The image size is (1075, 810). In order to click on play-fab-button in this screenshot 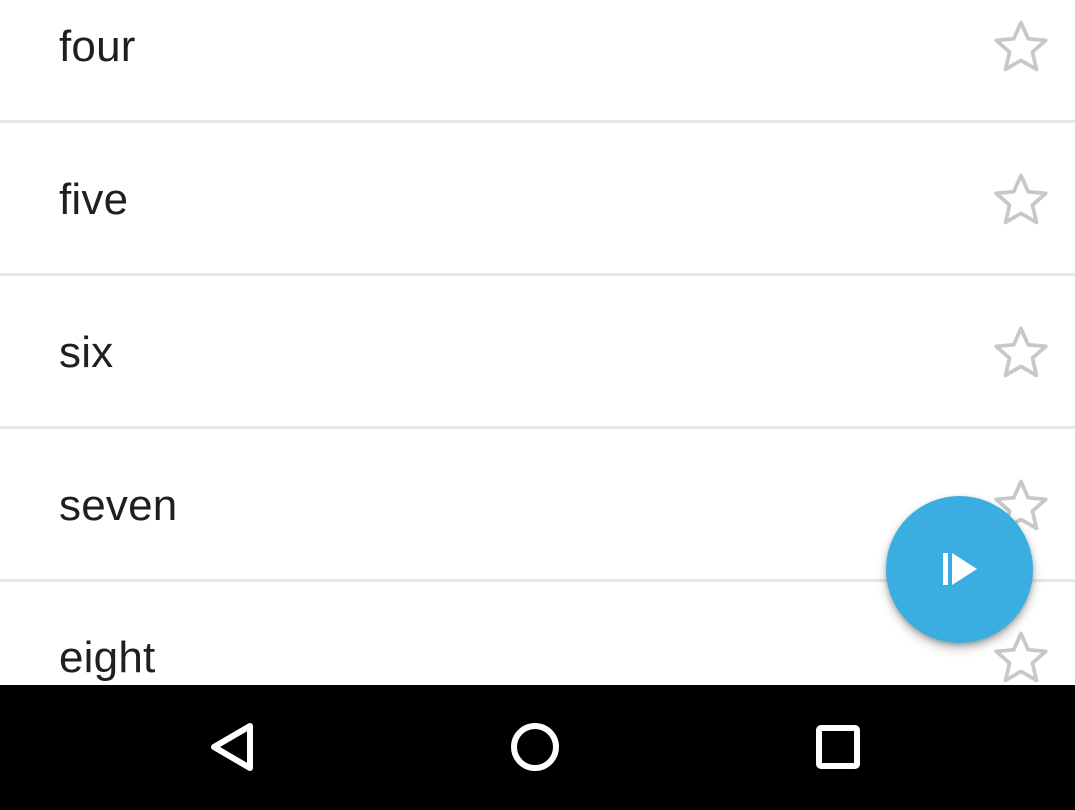, I will do `click(959, 569)`.